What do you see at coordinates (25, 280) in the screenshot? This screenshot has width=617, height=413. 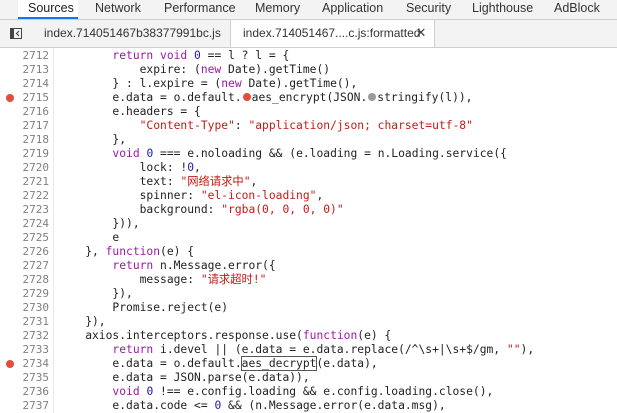 I see `line-number: 2728` at bounding box center [25, 280].